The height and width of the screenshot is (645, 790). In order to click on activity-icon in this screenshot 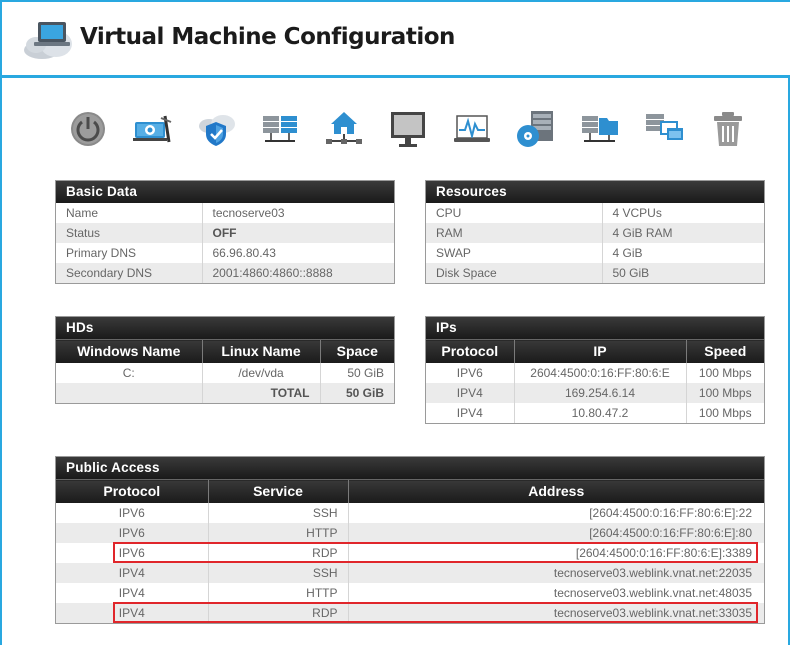, I will do `click(472, 128)`.